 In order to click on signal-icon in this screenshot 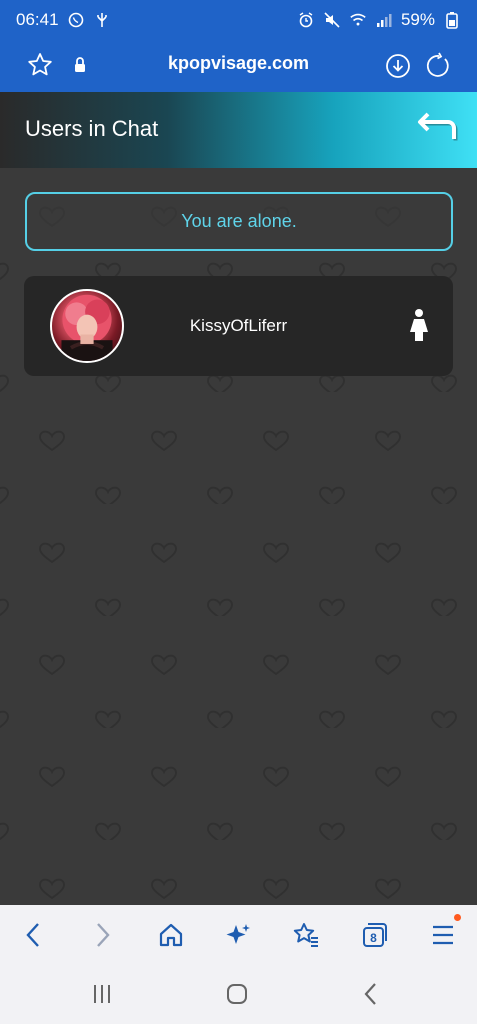, I will do `click(384, 20)`.